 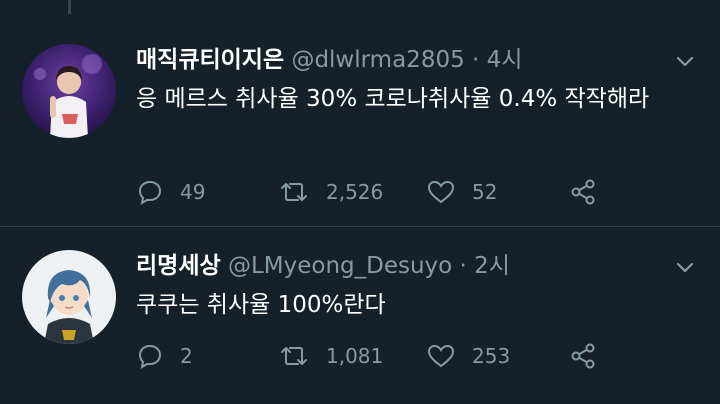 I want to click on retweet-button: 1,081, so click(x=330, y=356).